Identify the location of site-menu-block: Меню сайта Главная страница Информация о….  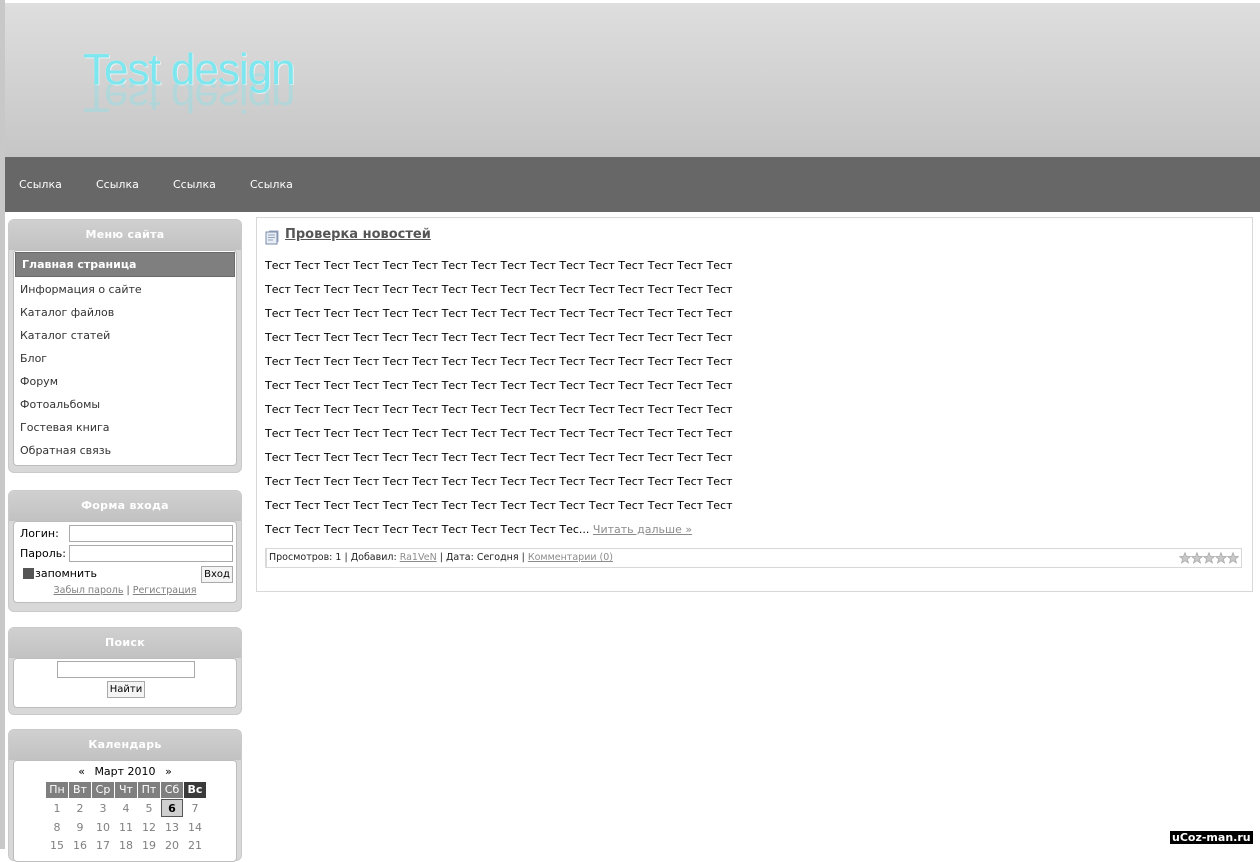
(125, 346).